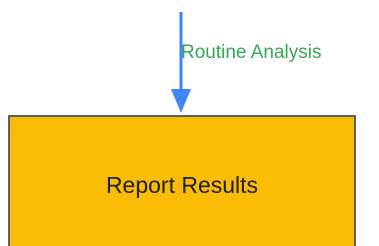 The width and height of the screenshot is (379, 246). I want to click on flow-arrowhead, so click(181, 101).